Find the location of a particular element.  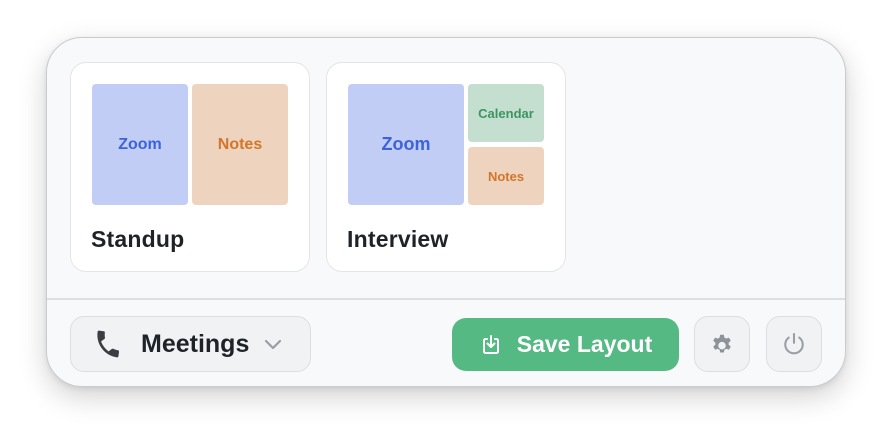

layout-title: Standup is located at coordinates (138, 239).